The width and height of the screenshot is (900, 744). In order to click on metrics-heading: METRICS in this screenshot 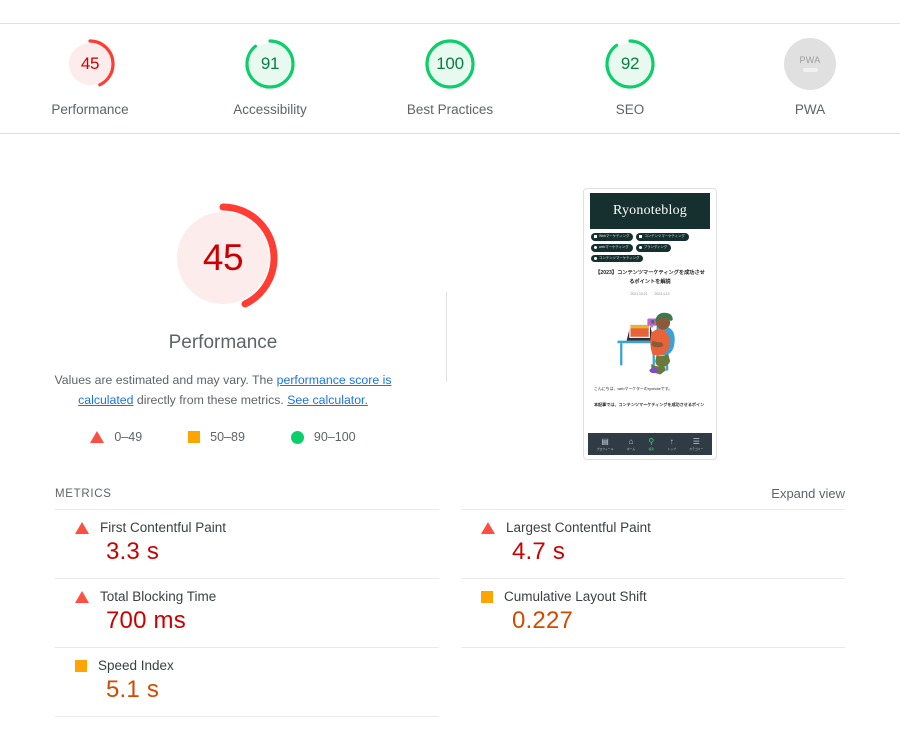, I will do `click(83, 493)`.